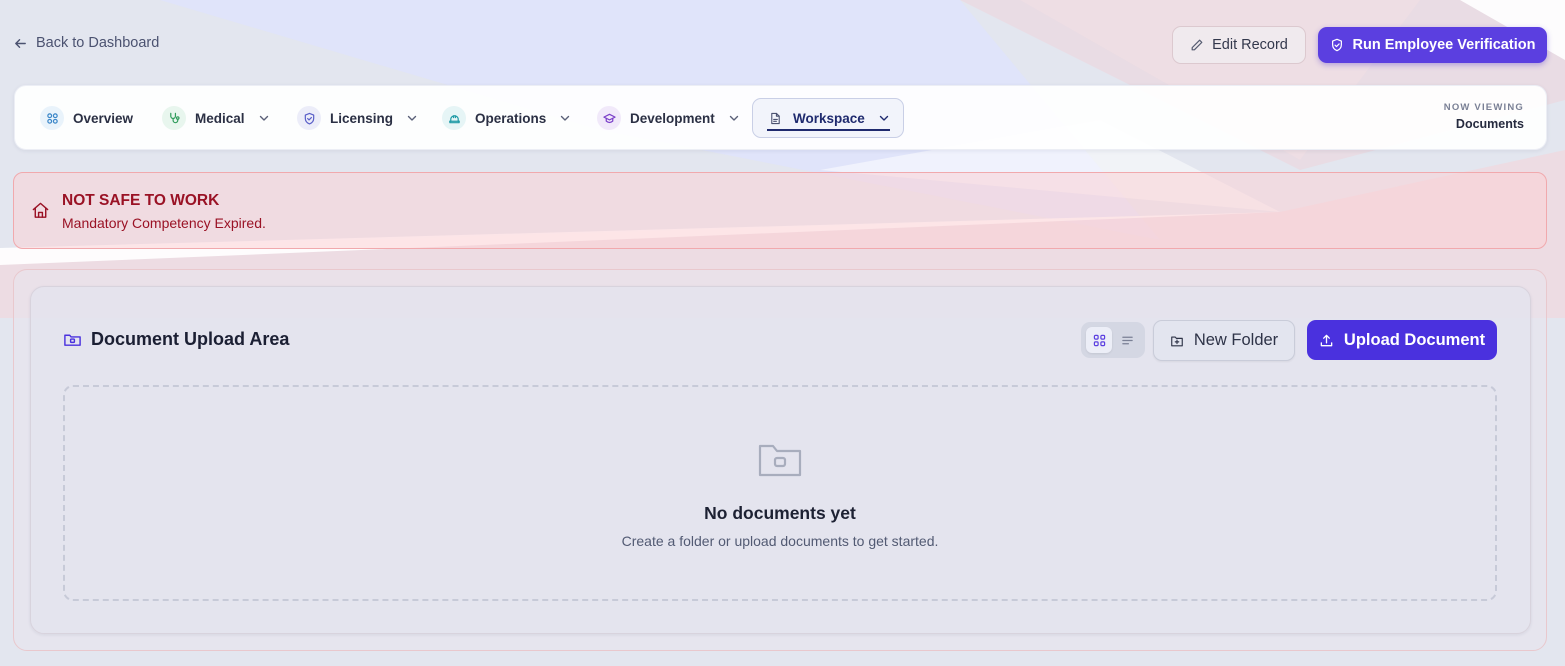  I want to click on now-viewing-value: Documents, so click(1489, 124).